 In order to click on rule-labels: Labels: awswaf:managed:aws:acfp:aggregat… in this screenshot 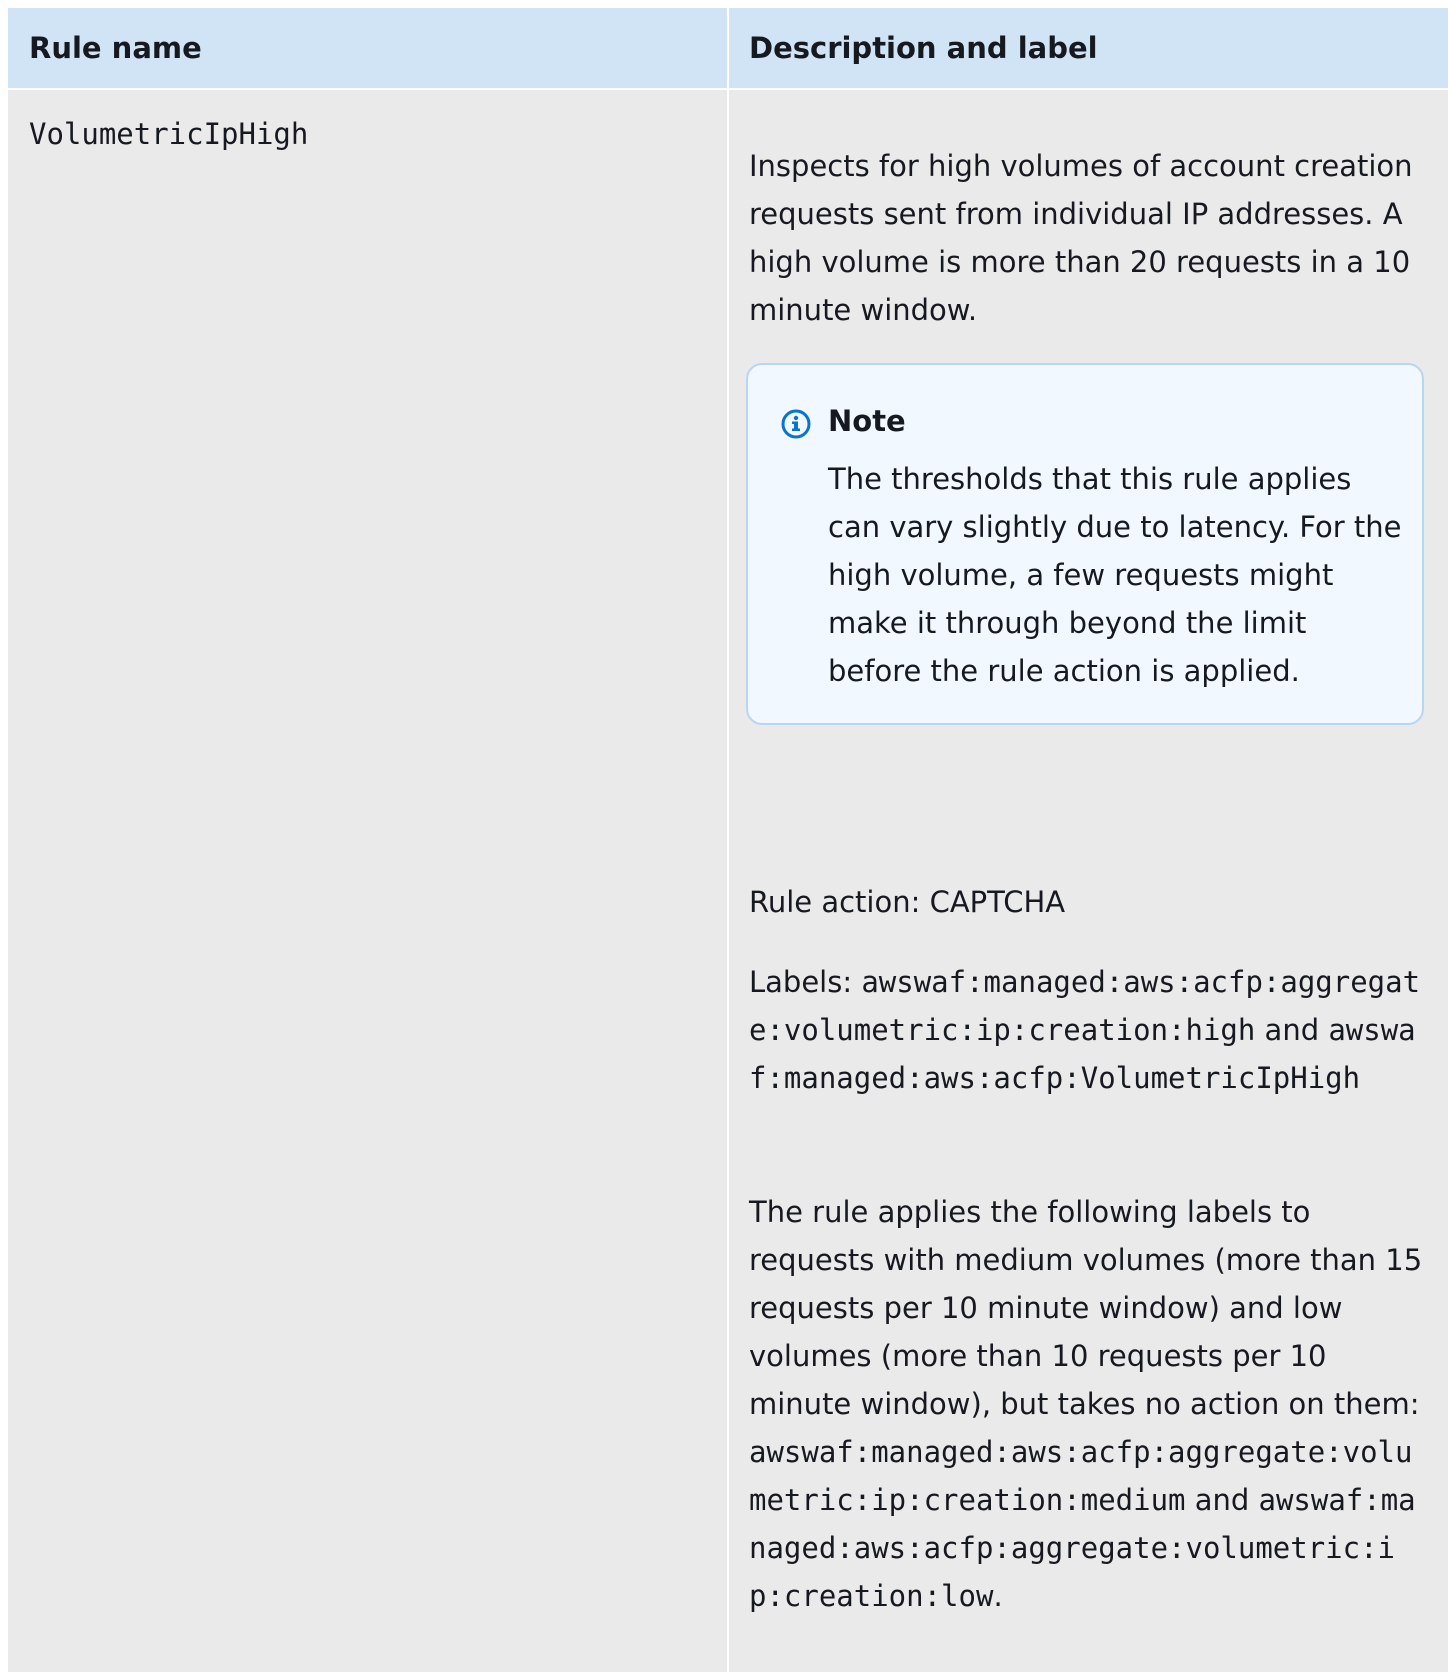, I will do `click(1089, 1030)`.